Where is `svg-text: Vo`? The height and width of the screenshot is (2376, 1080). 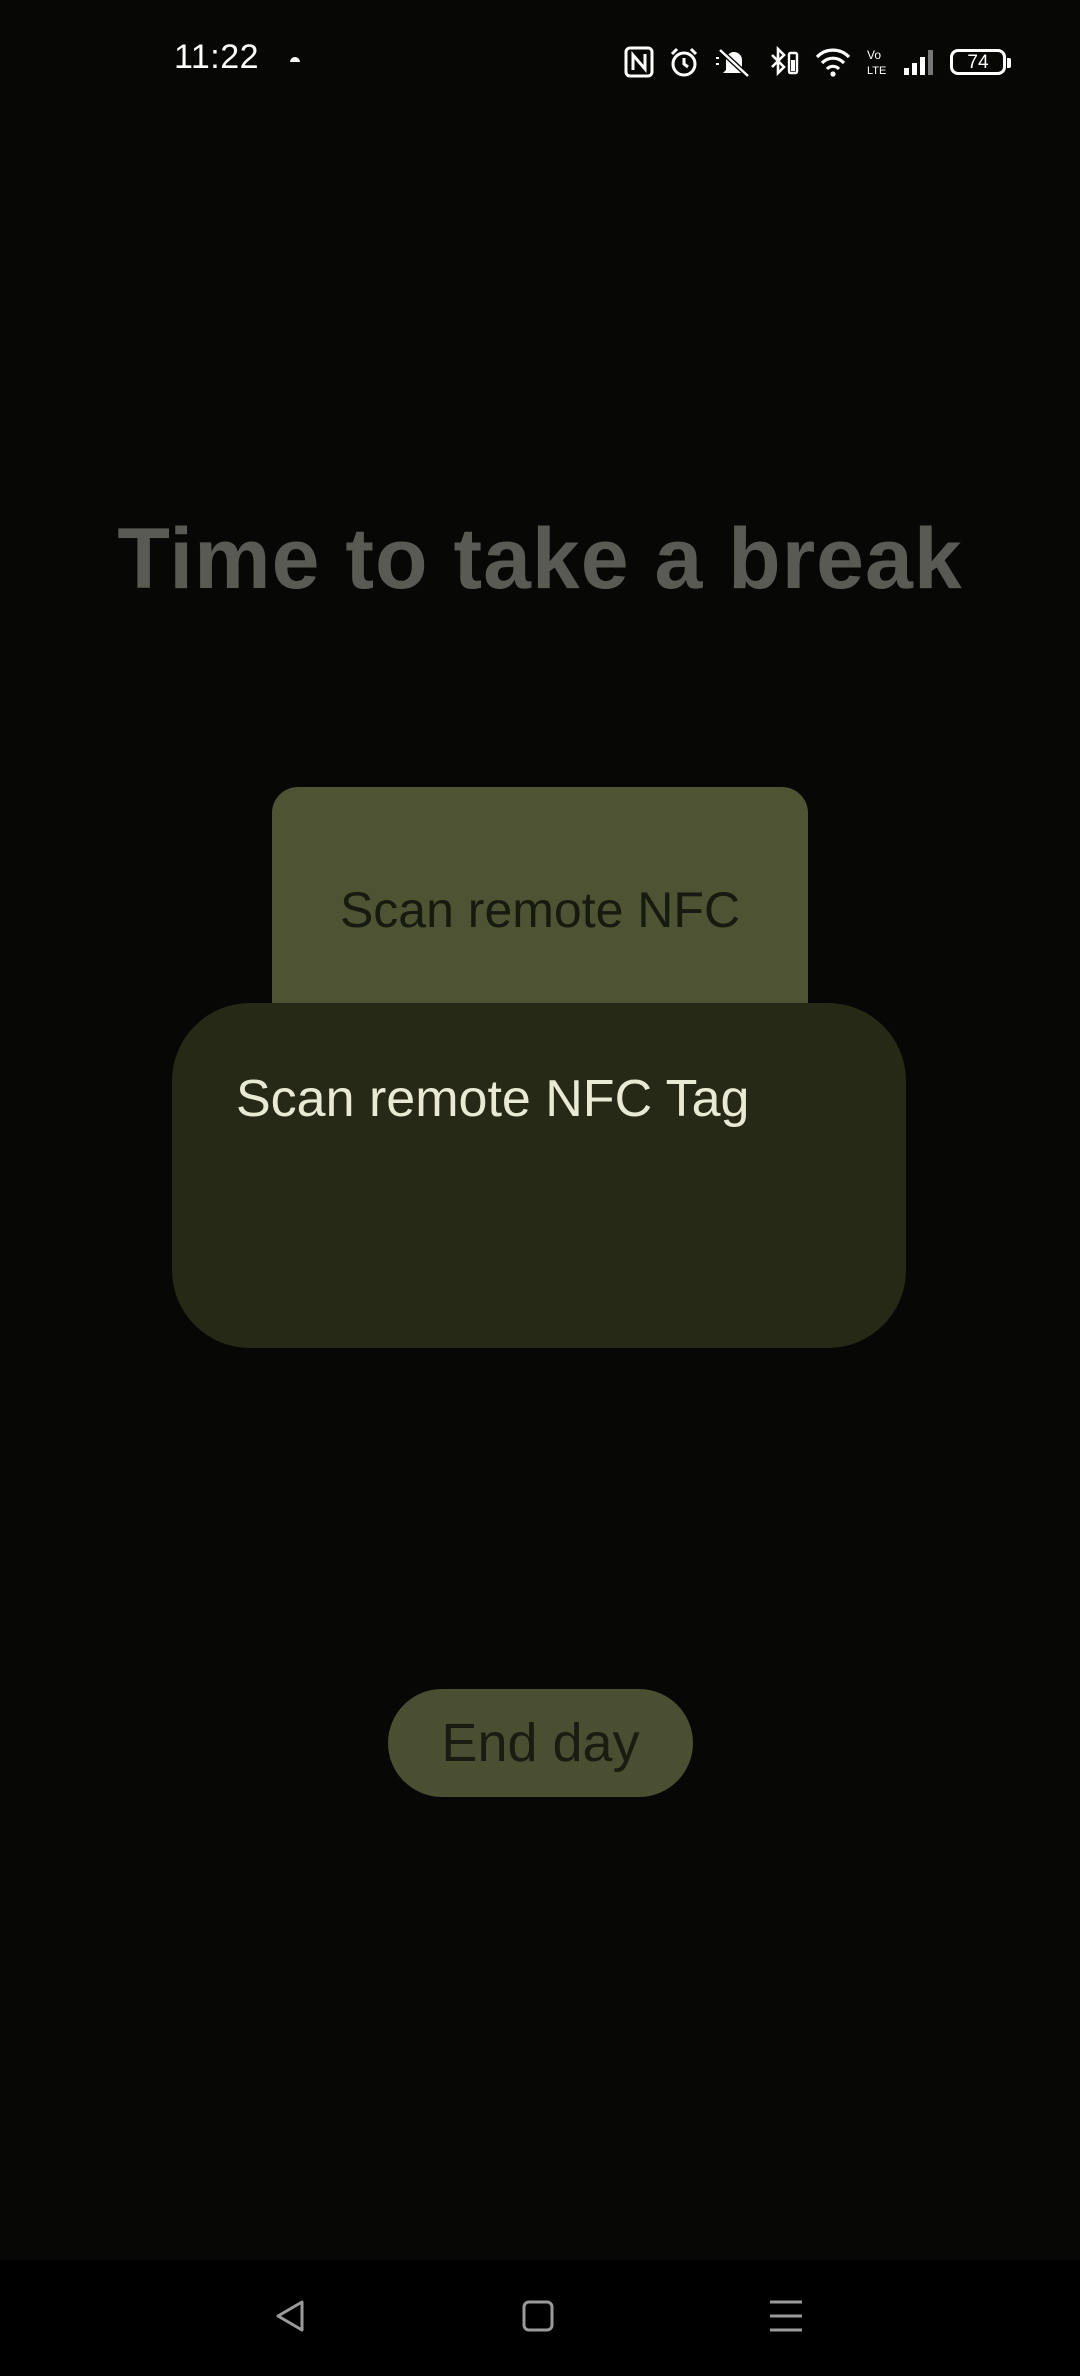 svg-text: Vo is located at coordinates (874, 55).